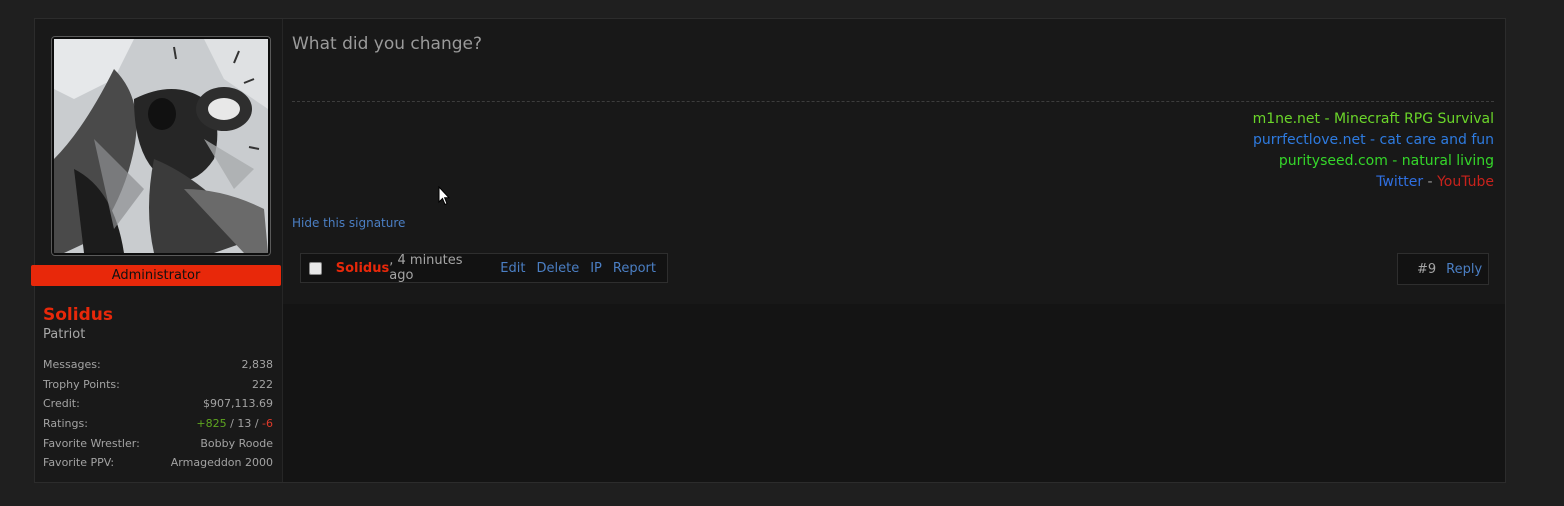 The height and width of the screenshot is (506, 1564). What do you see at coordinates (81, 384) in the screenshot?
I see `stat-label: Trophy Points:` at bounding box center [81, 384].